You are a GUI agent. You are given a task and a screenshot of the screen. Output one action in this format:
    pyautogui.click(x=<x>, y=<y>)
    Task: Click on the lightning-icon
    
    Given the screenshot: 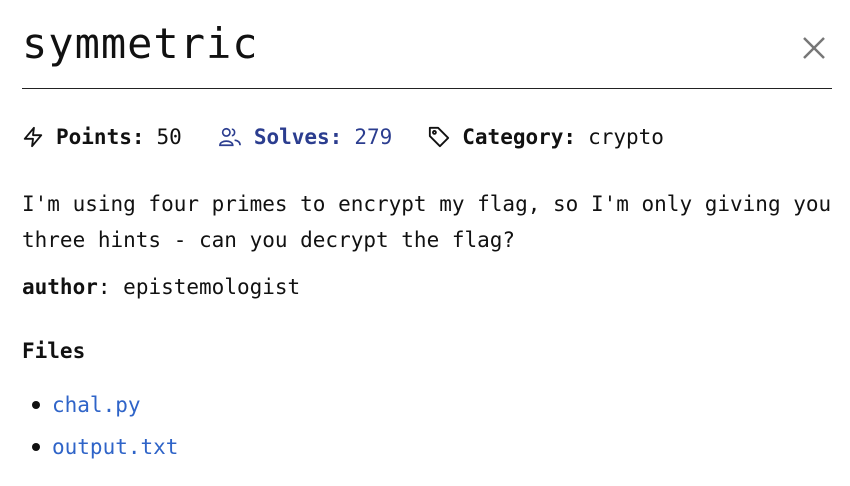 What is the action you would take?
    pyautogui.click(x=33, y=137)
    